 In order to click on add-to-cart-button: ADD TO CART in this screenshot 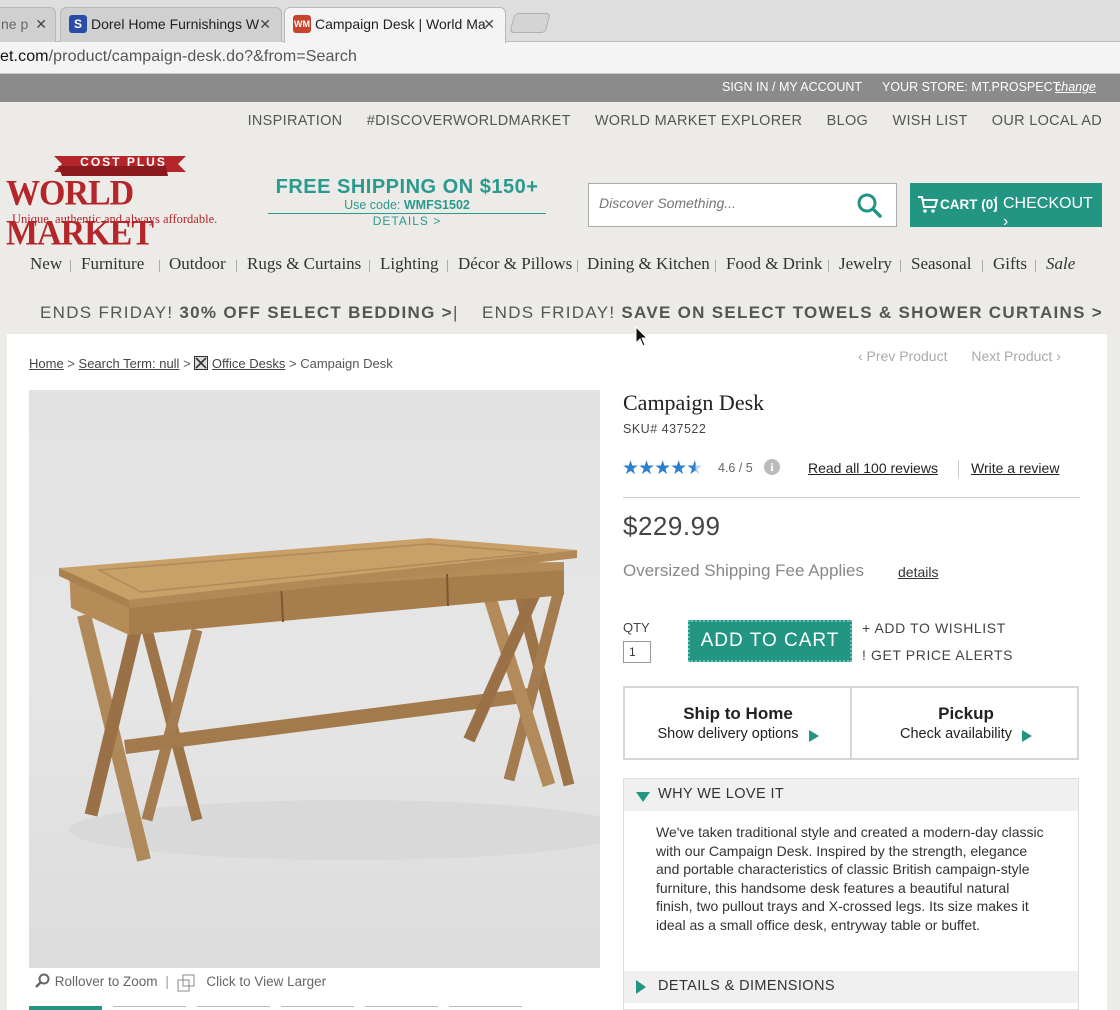, I will do `click(770, 641)`.